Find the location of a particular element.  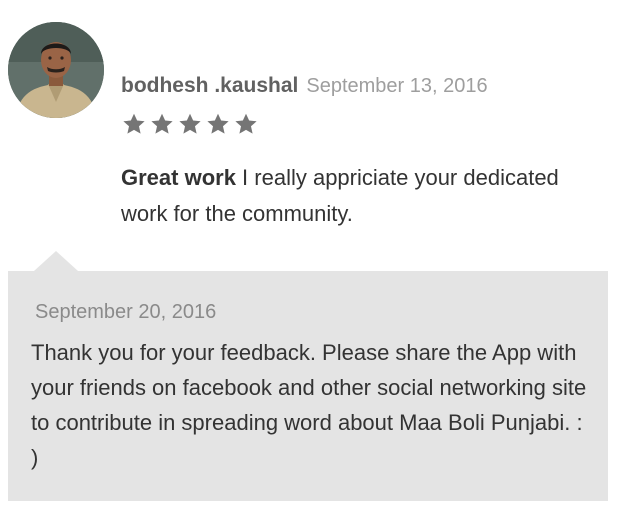

review-author: bodhesh .kaushal is located at coordinates (209, 85).